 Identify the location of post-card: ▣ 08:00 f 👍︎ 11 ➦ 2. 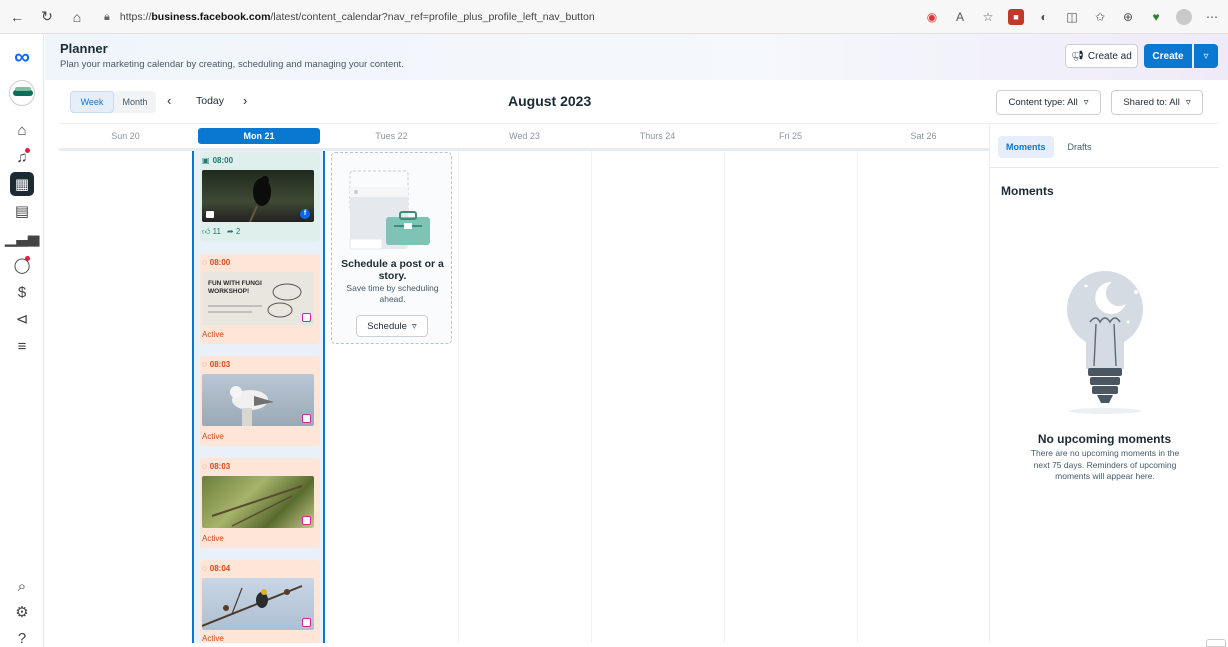
(260, 197).